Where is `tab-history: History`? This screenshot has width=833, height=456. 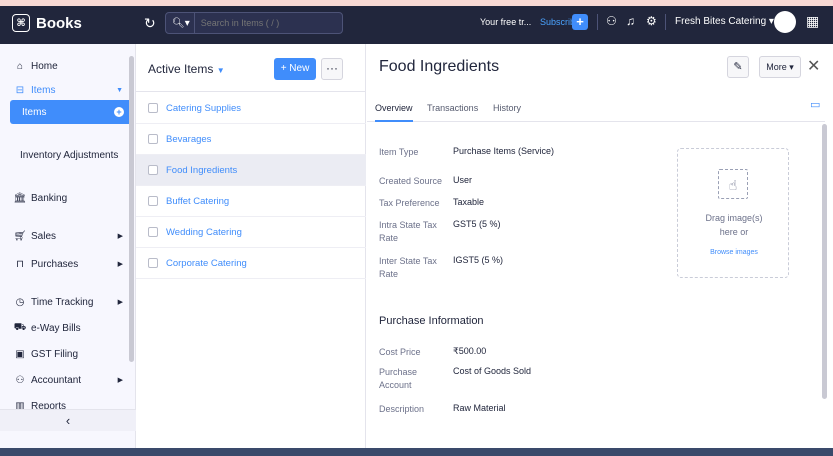 tab-history: History is located at coordinates (507, 108).